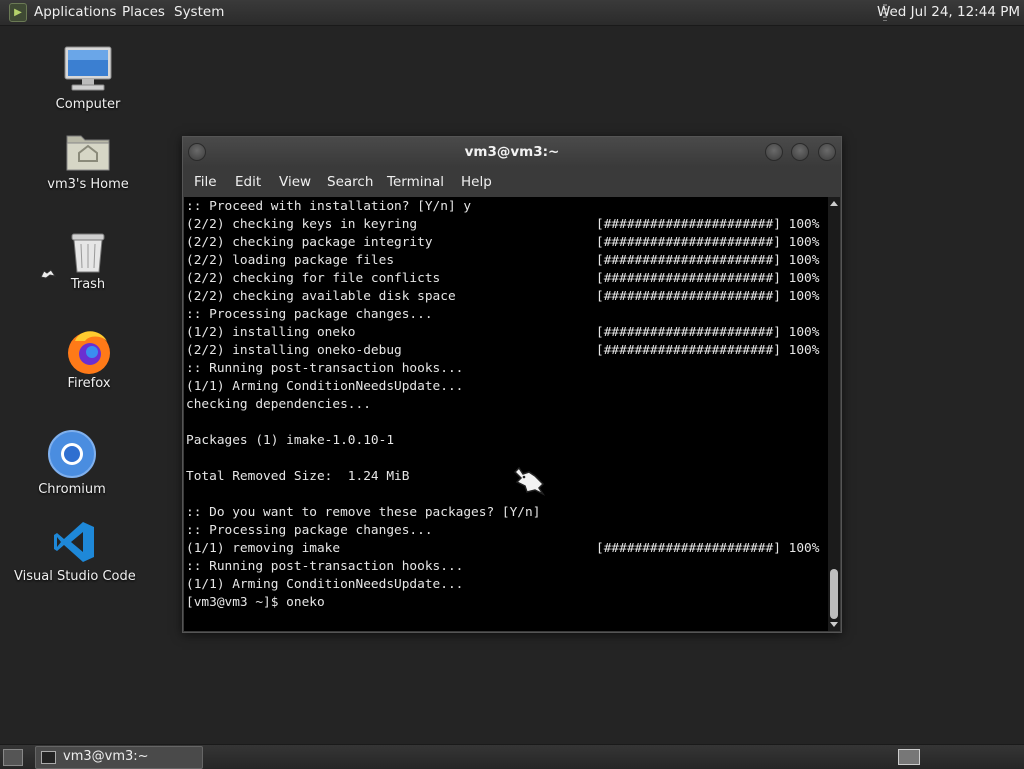 This screenshot has height=769, width=1024. What do you see at coordinates (350, 182) in the screenshot?
I see `menu-search: Search` at bounding box center [350, 182].